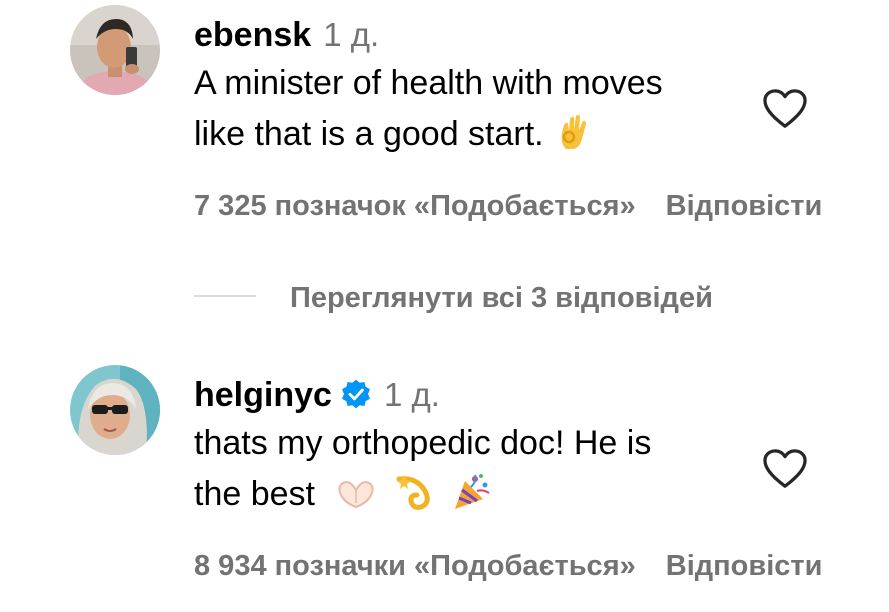 The image size is (889, 612). I want to click on ok-hand-emoji-icon, so click(574, 139).